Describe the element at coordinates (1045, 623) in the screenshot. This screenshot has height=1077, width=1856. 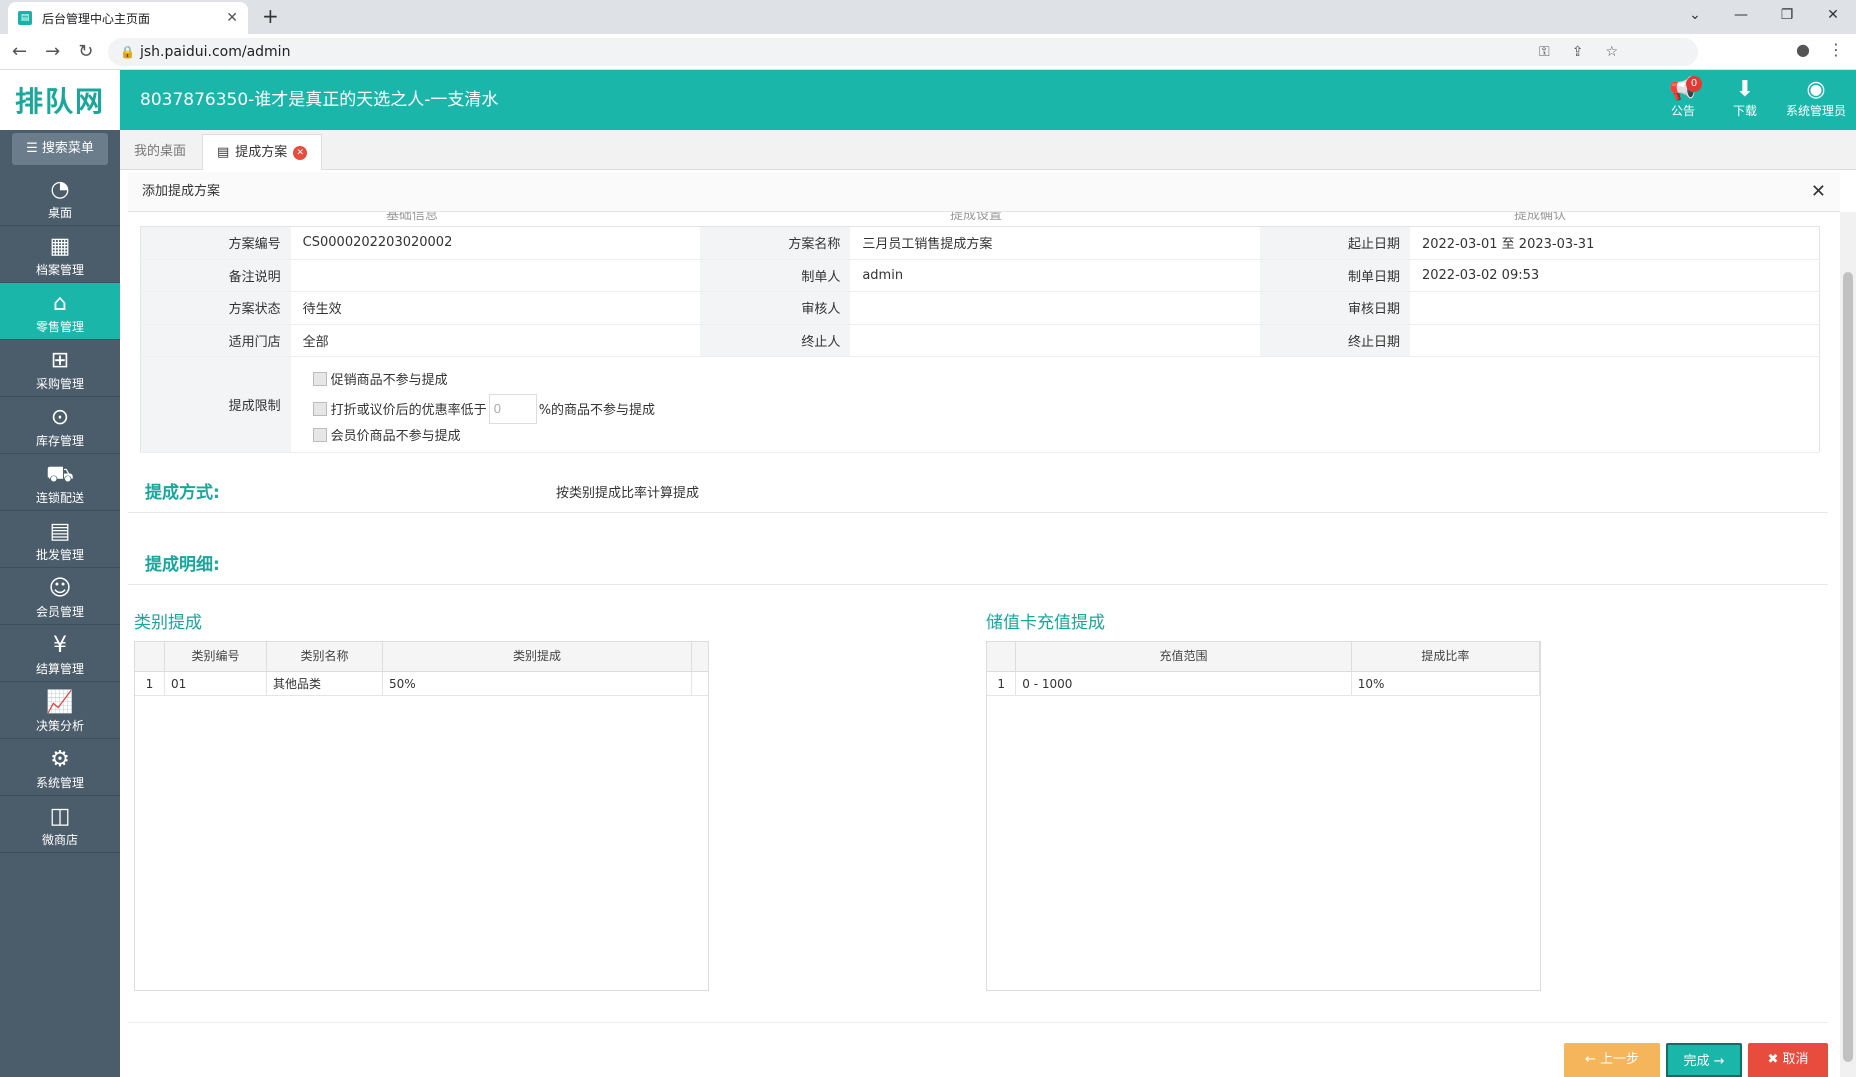
I see `card-grid-title: 储值卡充值提成` at that location.